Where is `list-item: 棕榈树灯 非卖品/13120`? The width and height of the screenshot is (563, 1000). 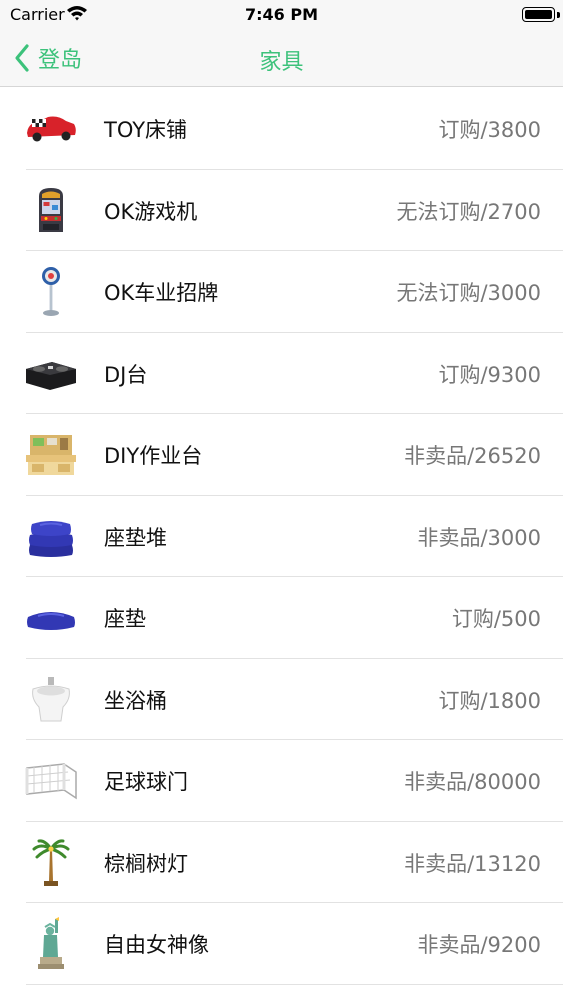
list-item: 棕榈树灯 非卖品/13120 is located at coordinates (281, 863).